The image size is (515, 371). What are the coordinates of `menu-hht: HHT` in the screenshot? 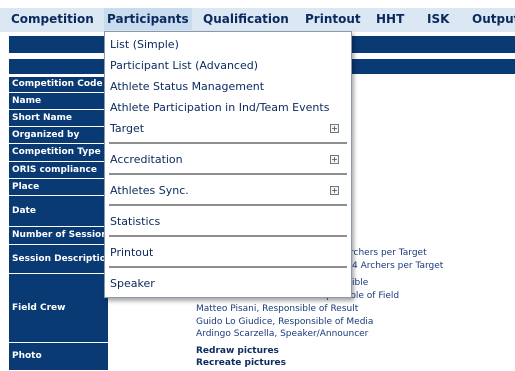 It's located at (390, 19).